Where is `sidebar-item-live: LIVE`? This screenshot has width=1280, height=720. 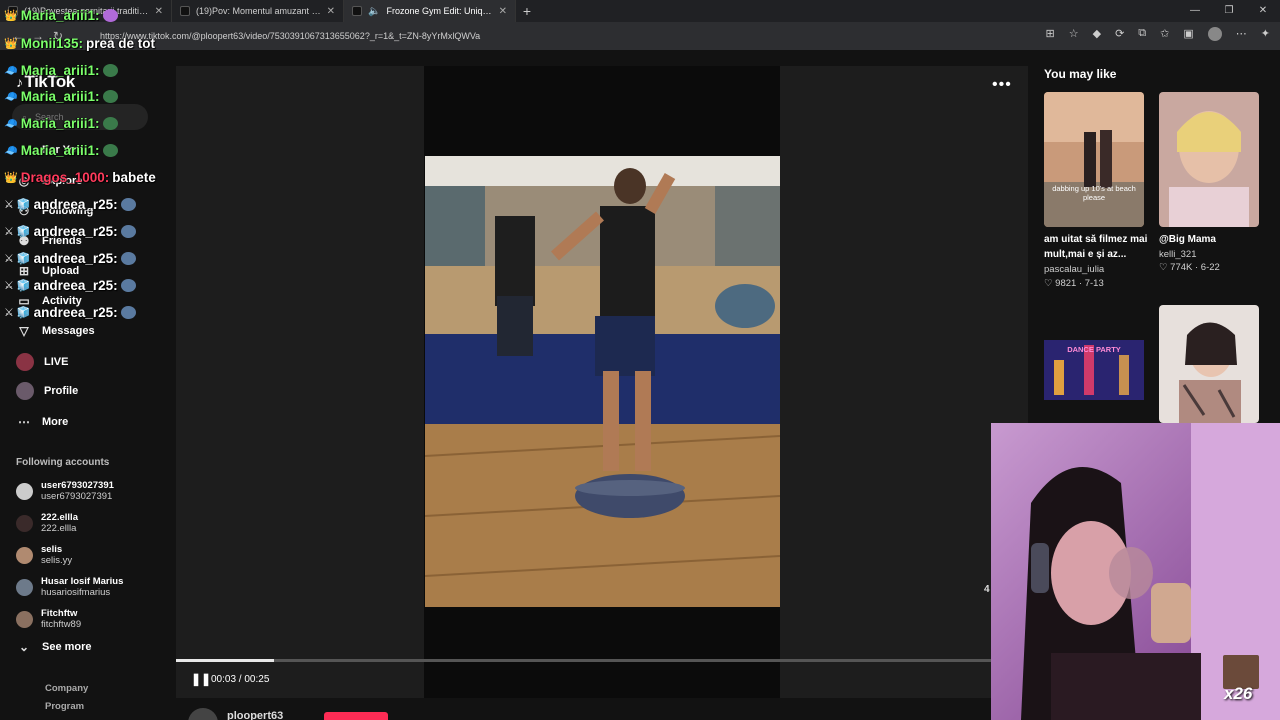
sidebar-item-live: LIVE is located at coordinates (42, 362).